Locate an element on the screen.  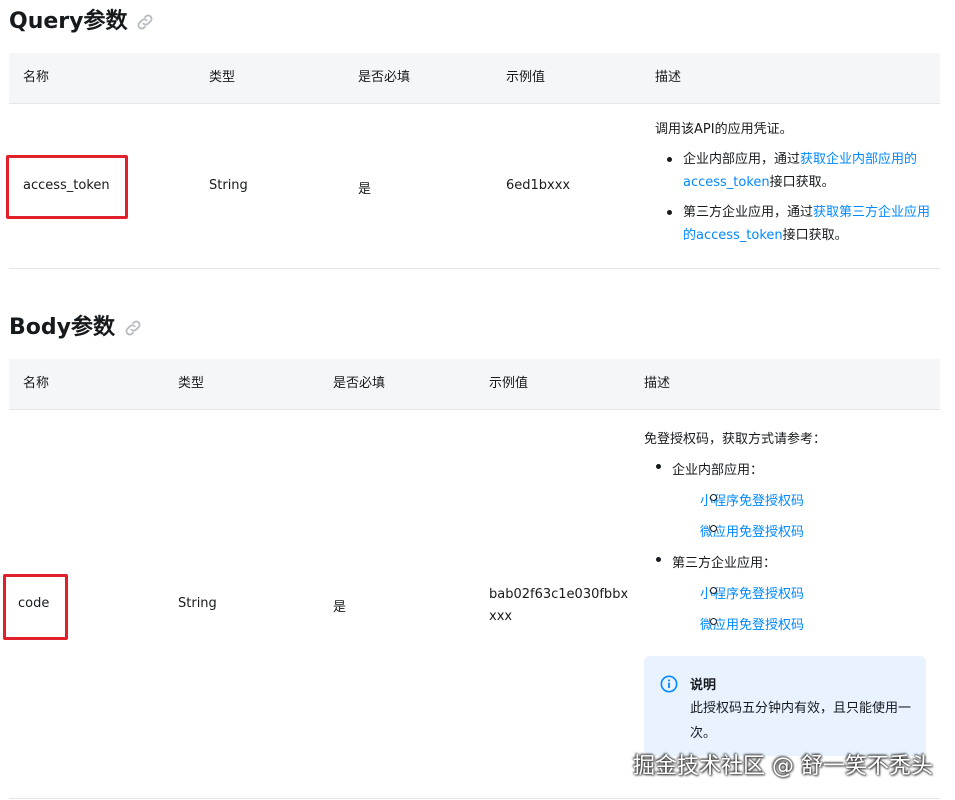
group-label: 第三方企业应用： is located at coordinates (724, 563).